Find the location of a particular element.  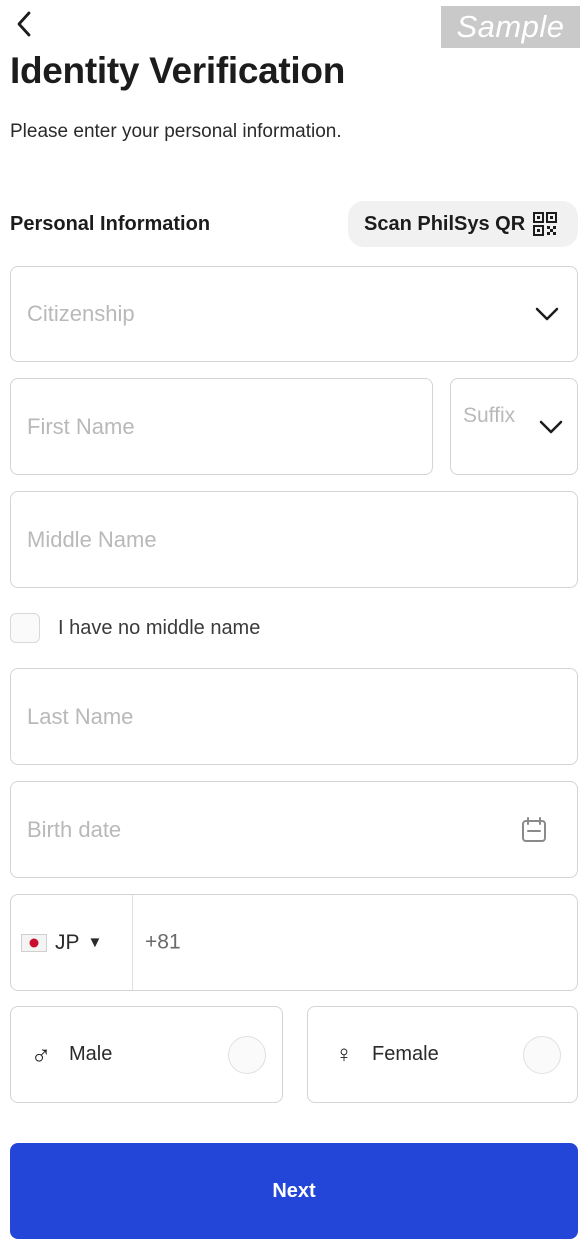

gender-option-male: ♂ Male is located at coordinates (146, 1054).